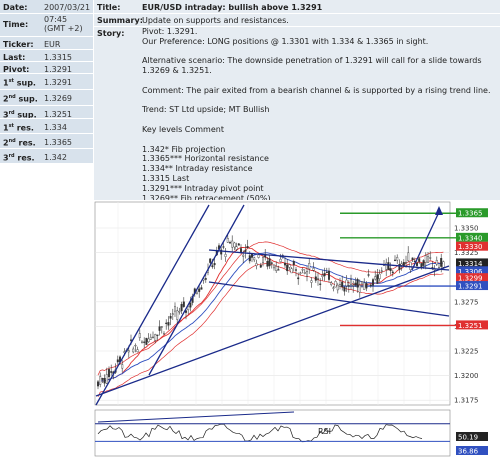  Describe the element at coordinates (203, 188) in the screenshot. I see `story-line: 1.3291*** Intraday pivot point` at that location.